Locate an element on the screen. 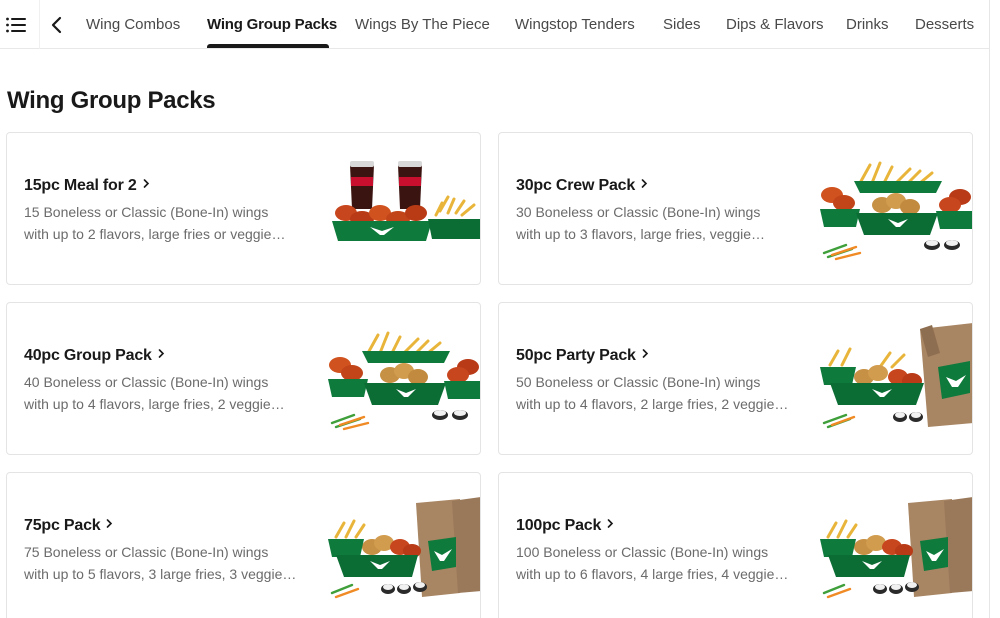  tab-wing-combos: Wing Combos is located at coordinates (133, 25).